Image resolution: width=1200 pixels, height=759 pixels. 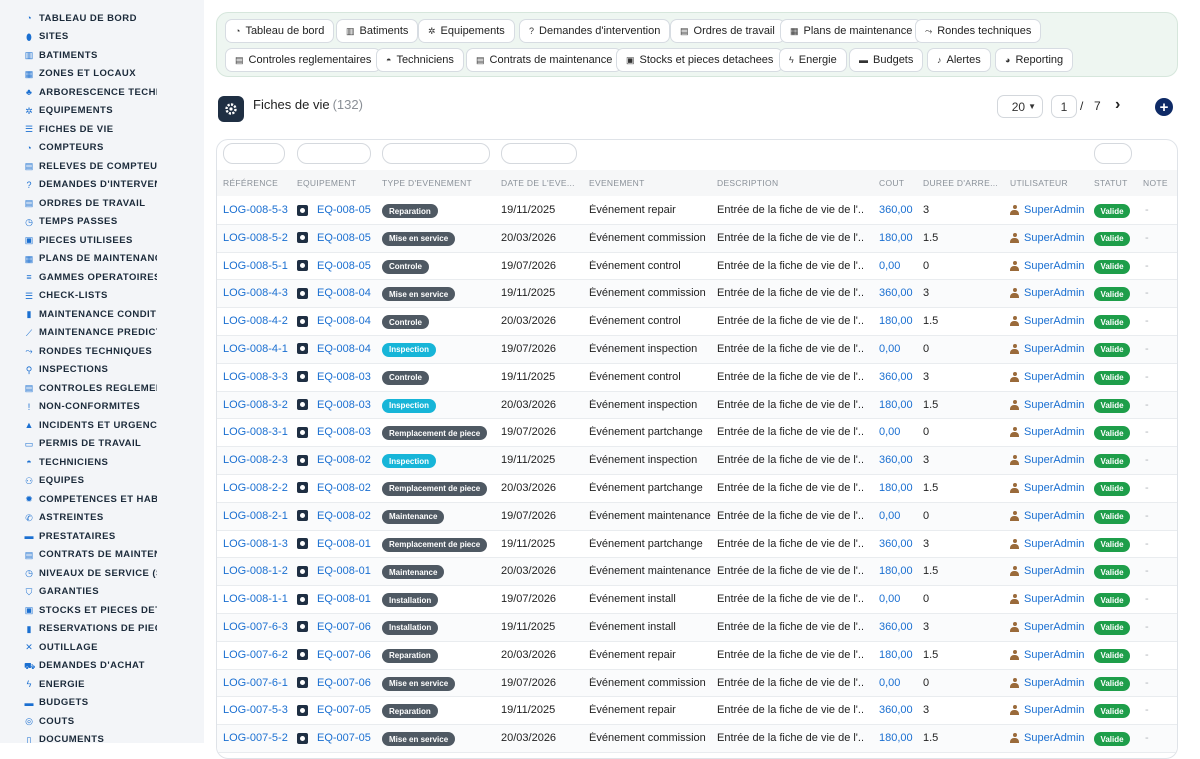 I want to click on column-header: EQUIPEMENT, so click(x=337, y=183).